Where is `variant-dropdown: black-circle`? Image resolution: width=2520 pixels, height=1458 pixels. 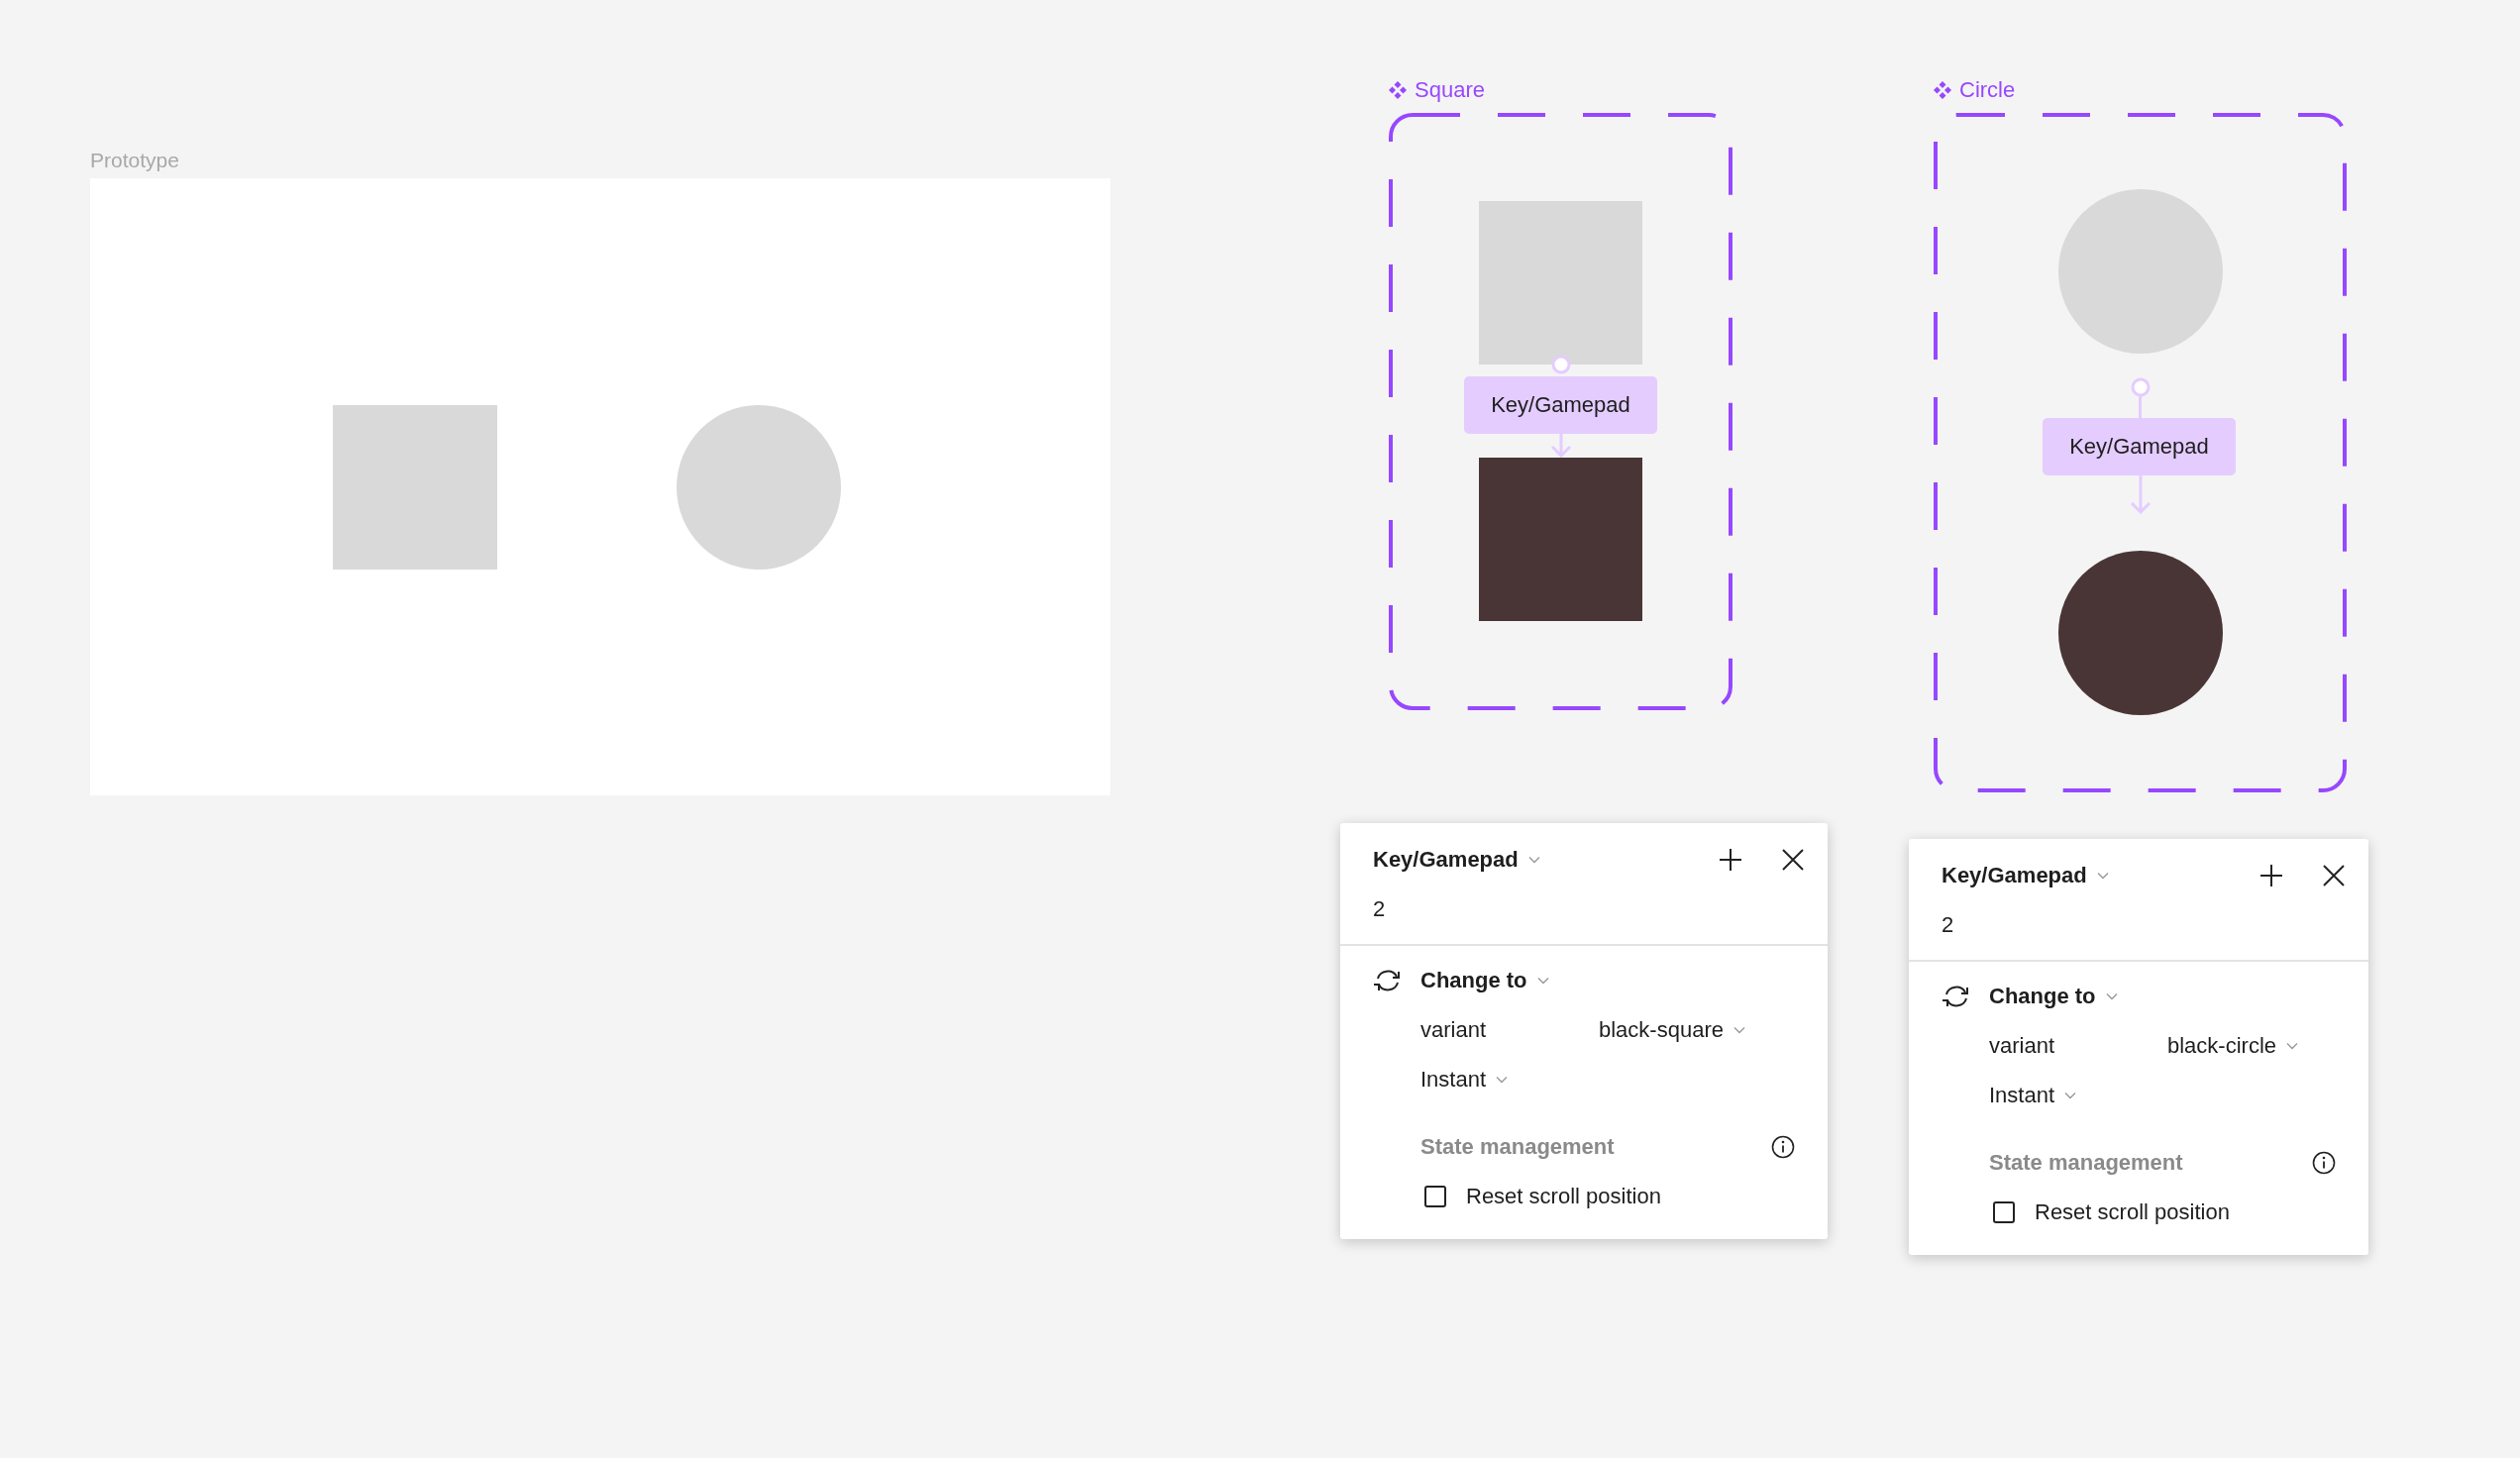 variant-dropdown: black-circle is located at coordinates (2233, 1046).